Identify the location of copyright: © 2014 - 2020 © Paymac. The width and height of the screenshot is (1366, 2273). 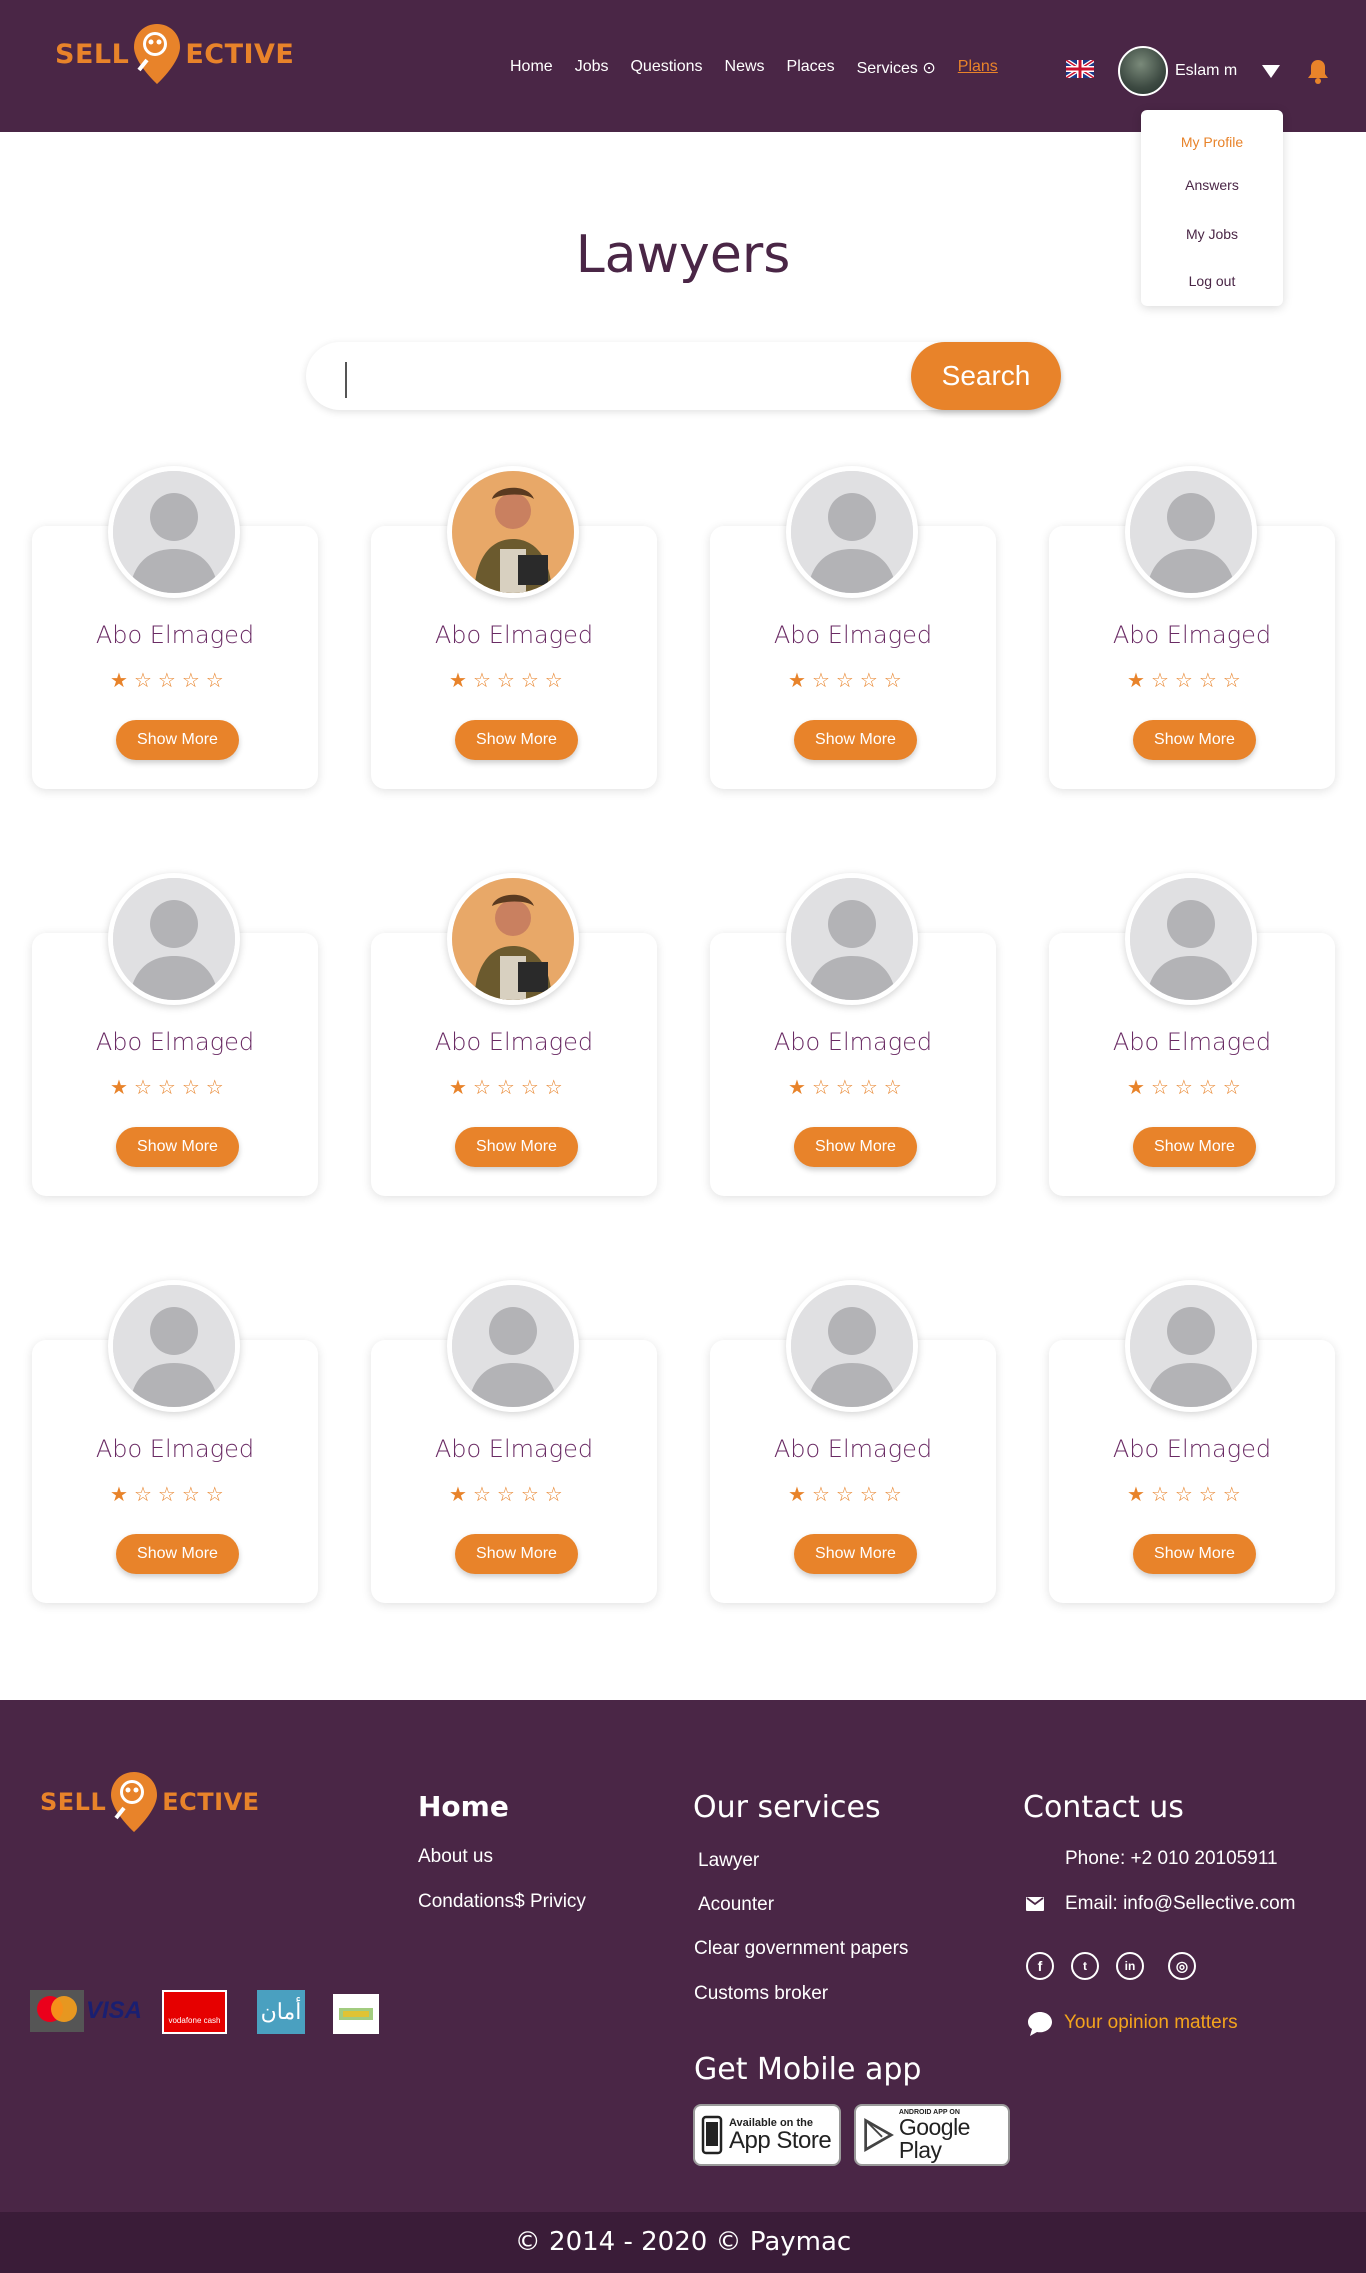
(683, 2242).